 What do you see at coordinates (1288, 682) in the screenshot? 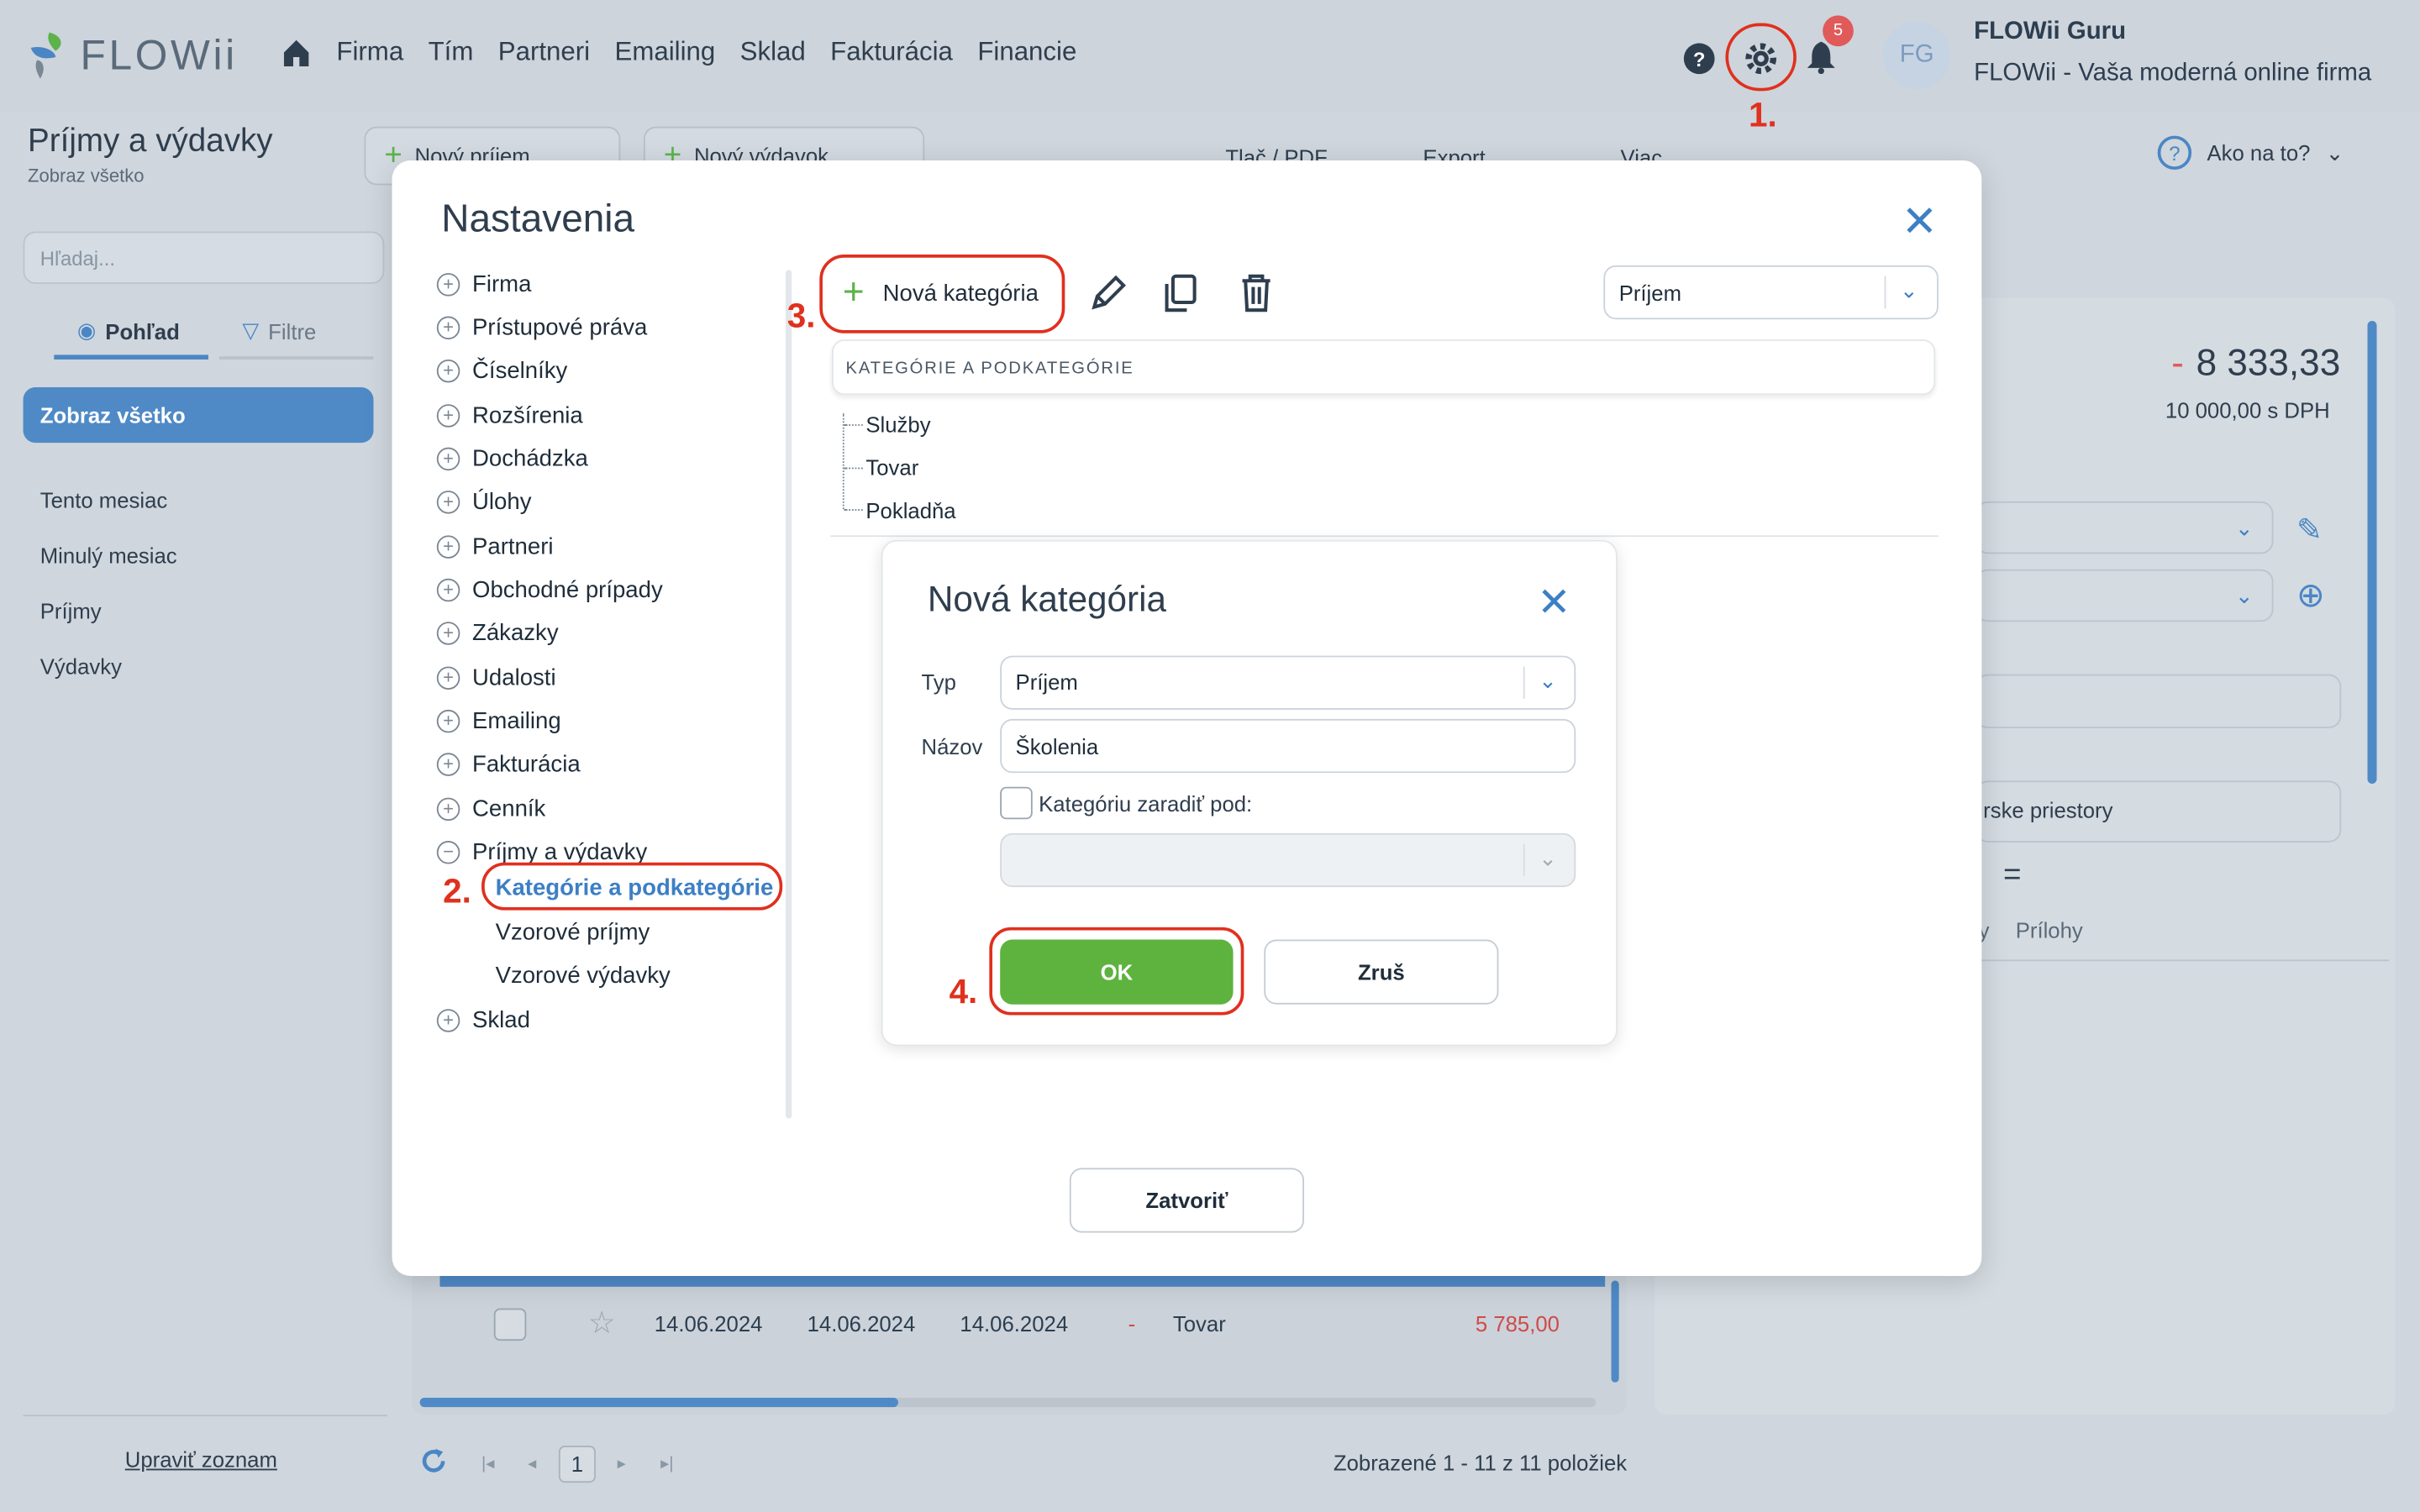
I see `dialog-type-select: Príjem ⌄` at bounding box center [1288, 682].